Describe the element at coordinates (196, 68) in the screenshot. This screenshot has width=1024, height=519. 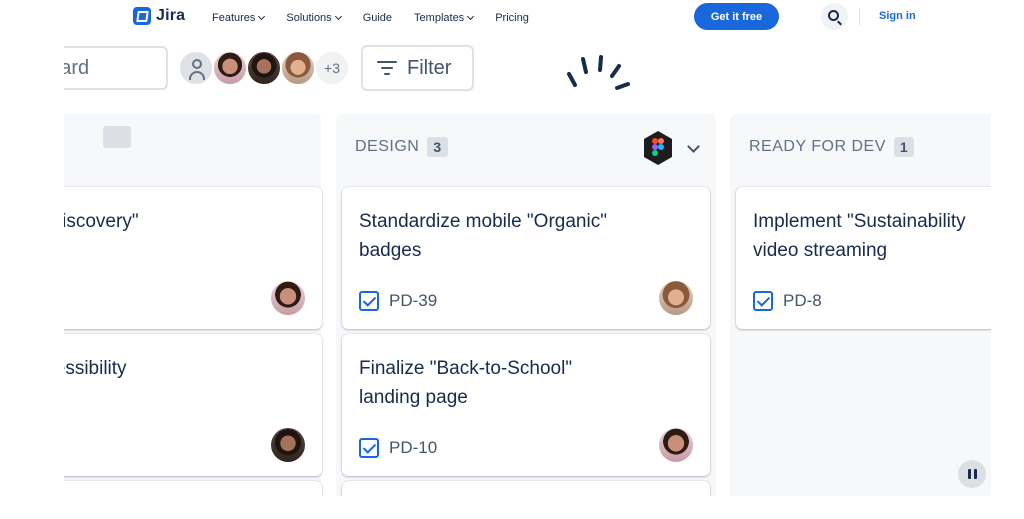
I see `user-icon` at that location.